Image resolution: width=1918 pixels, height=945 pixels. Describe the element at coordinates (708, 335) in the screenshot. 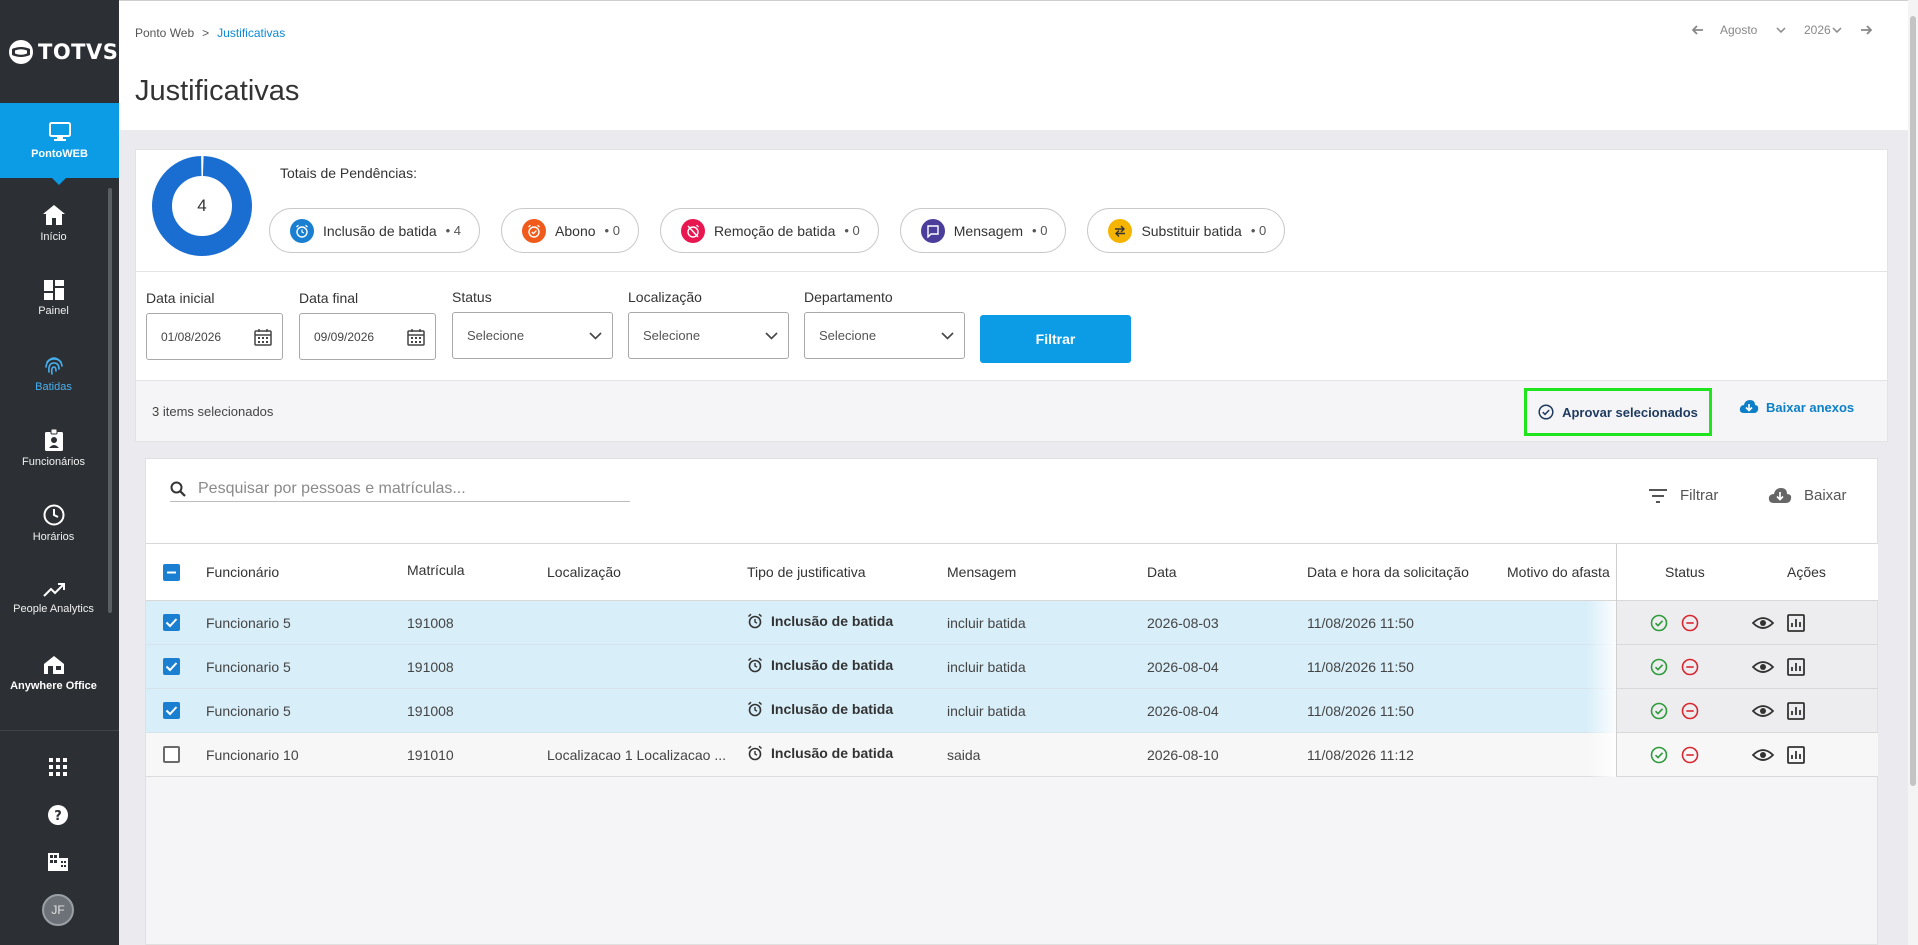

I see `location-select: Selecione` at that location.